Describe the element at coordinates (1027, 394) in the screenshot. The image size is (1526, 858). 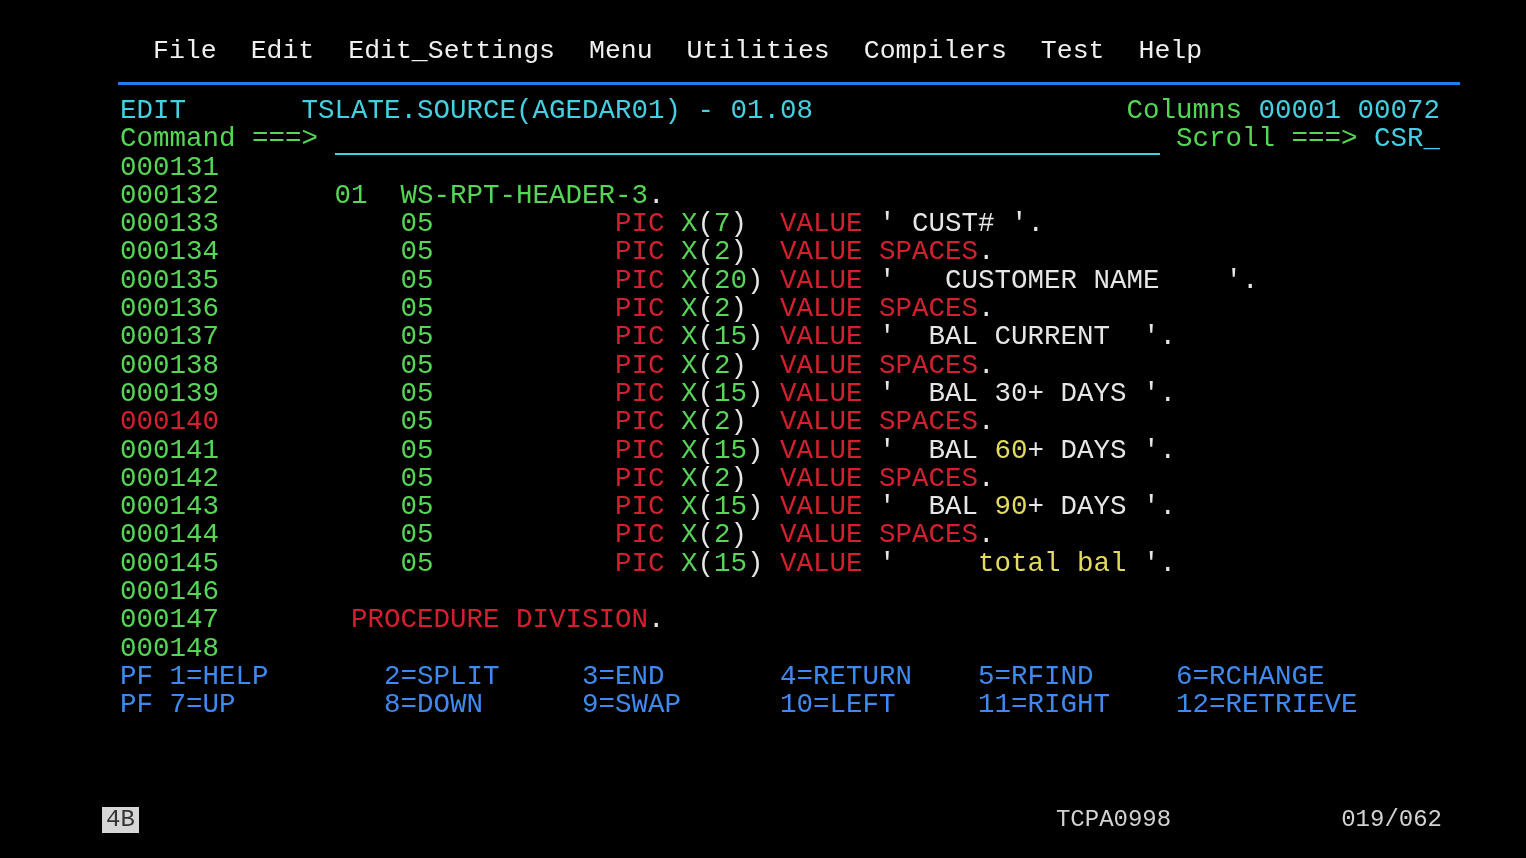
I see `string-literal: ' BAL 30+ DAYS '.` at that location.